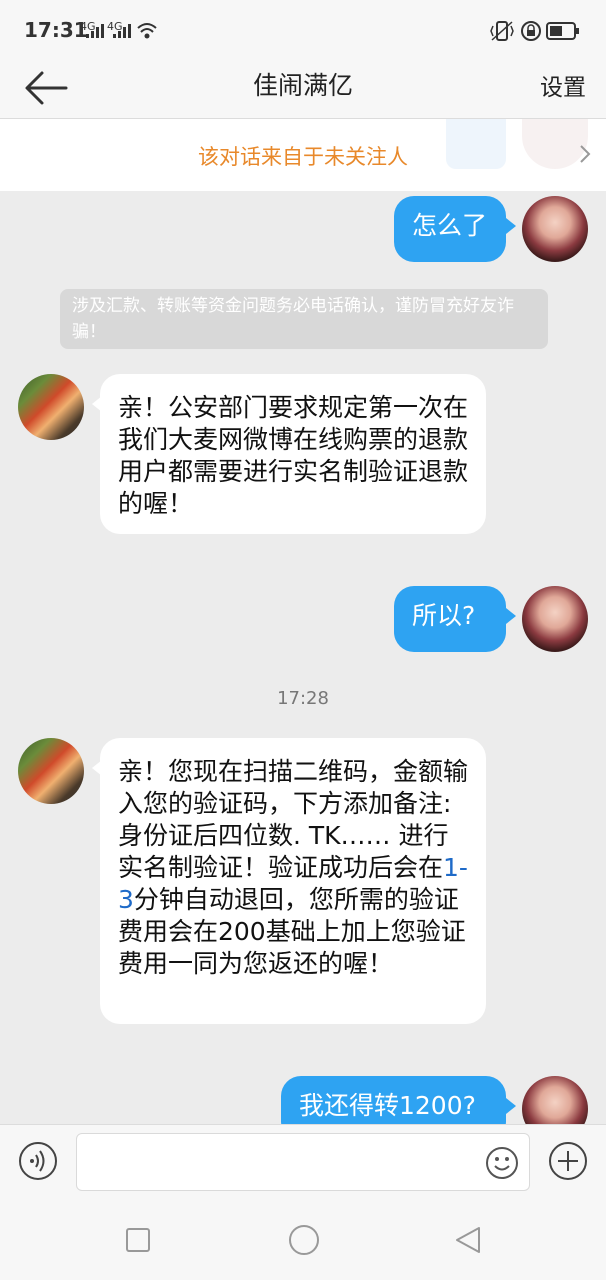  Describe the element at coordinates (568, 1161) in the screenshot. I see `plus-icon` at that location.